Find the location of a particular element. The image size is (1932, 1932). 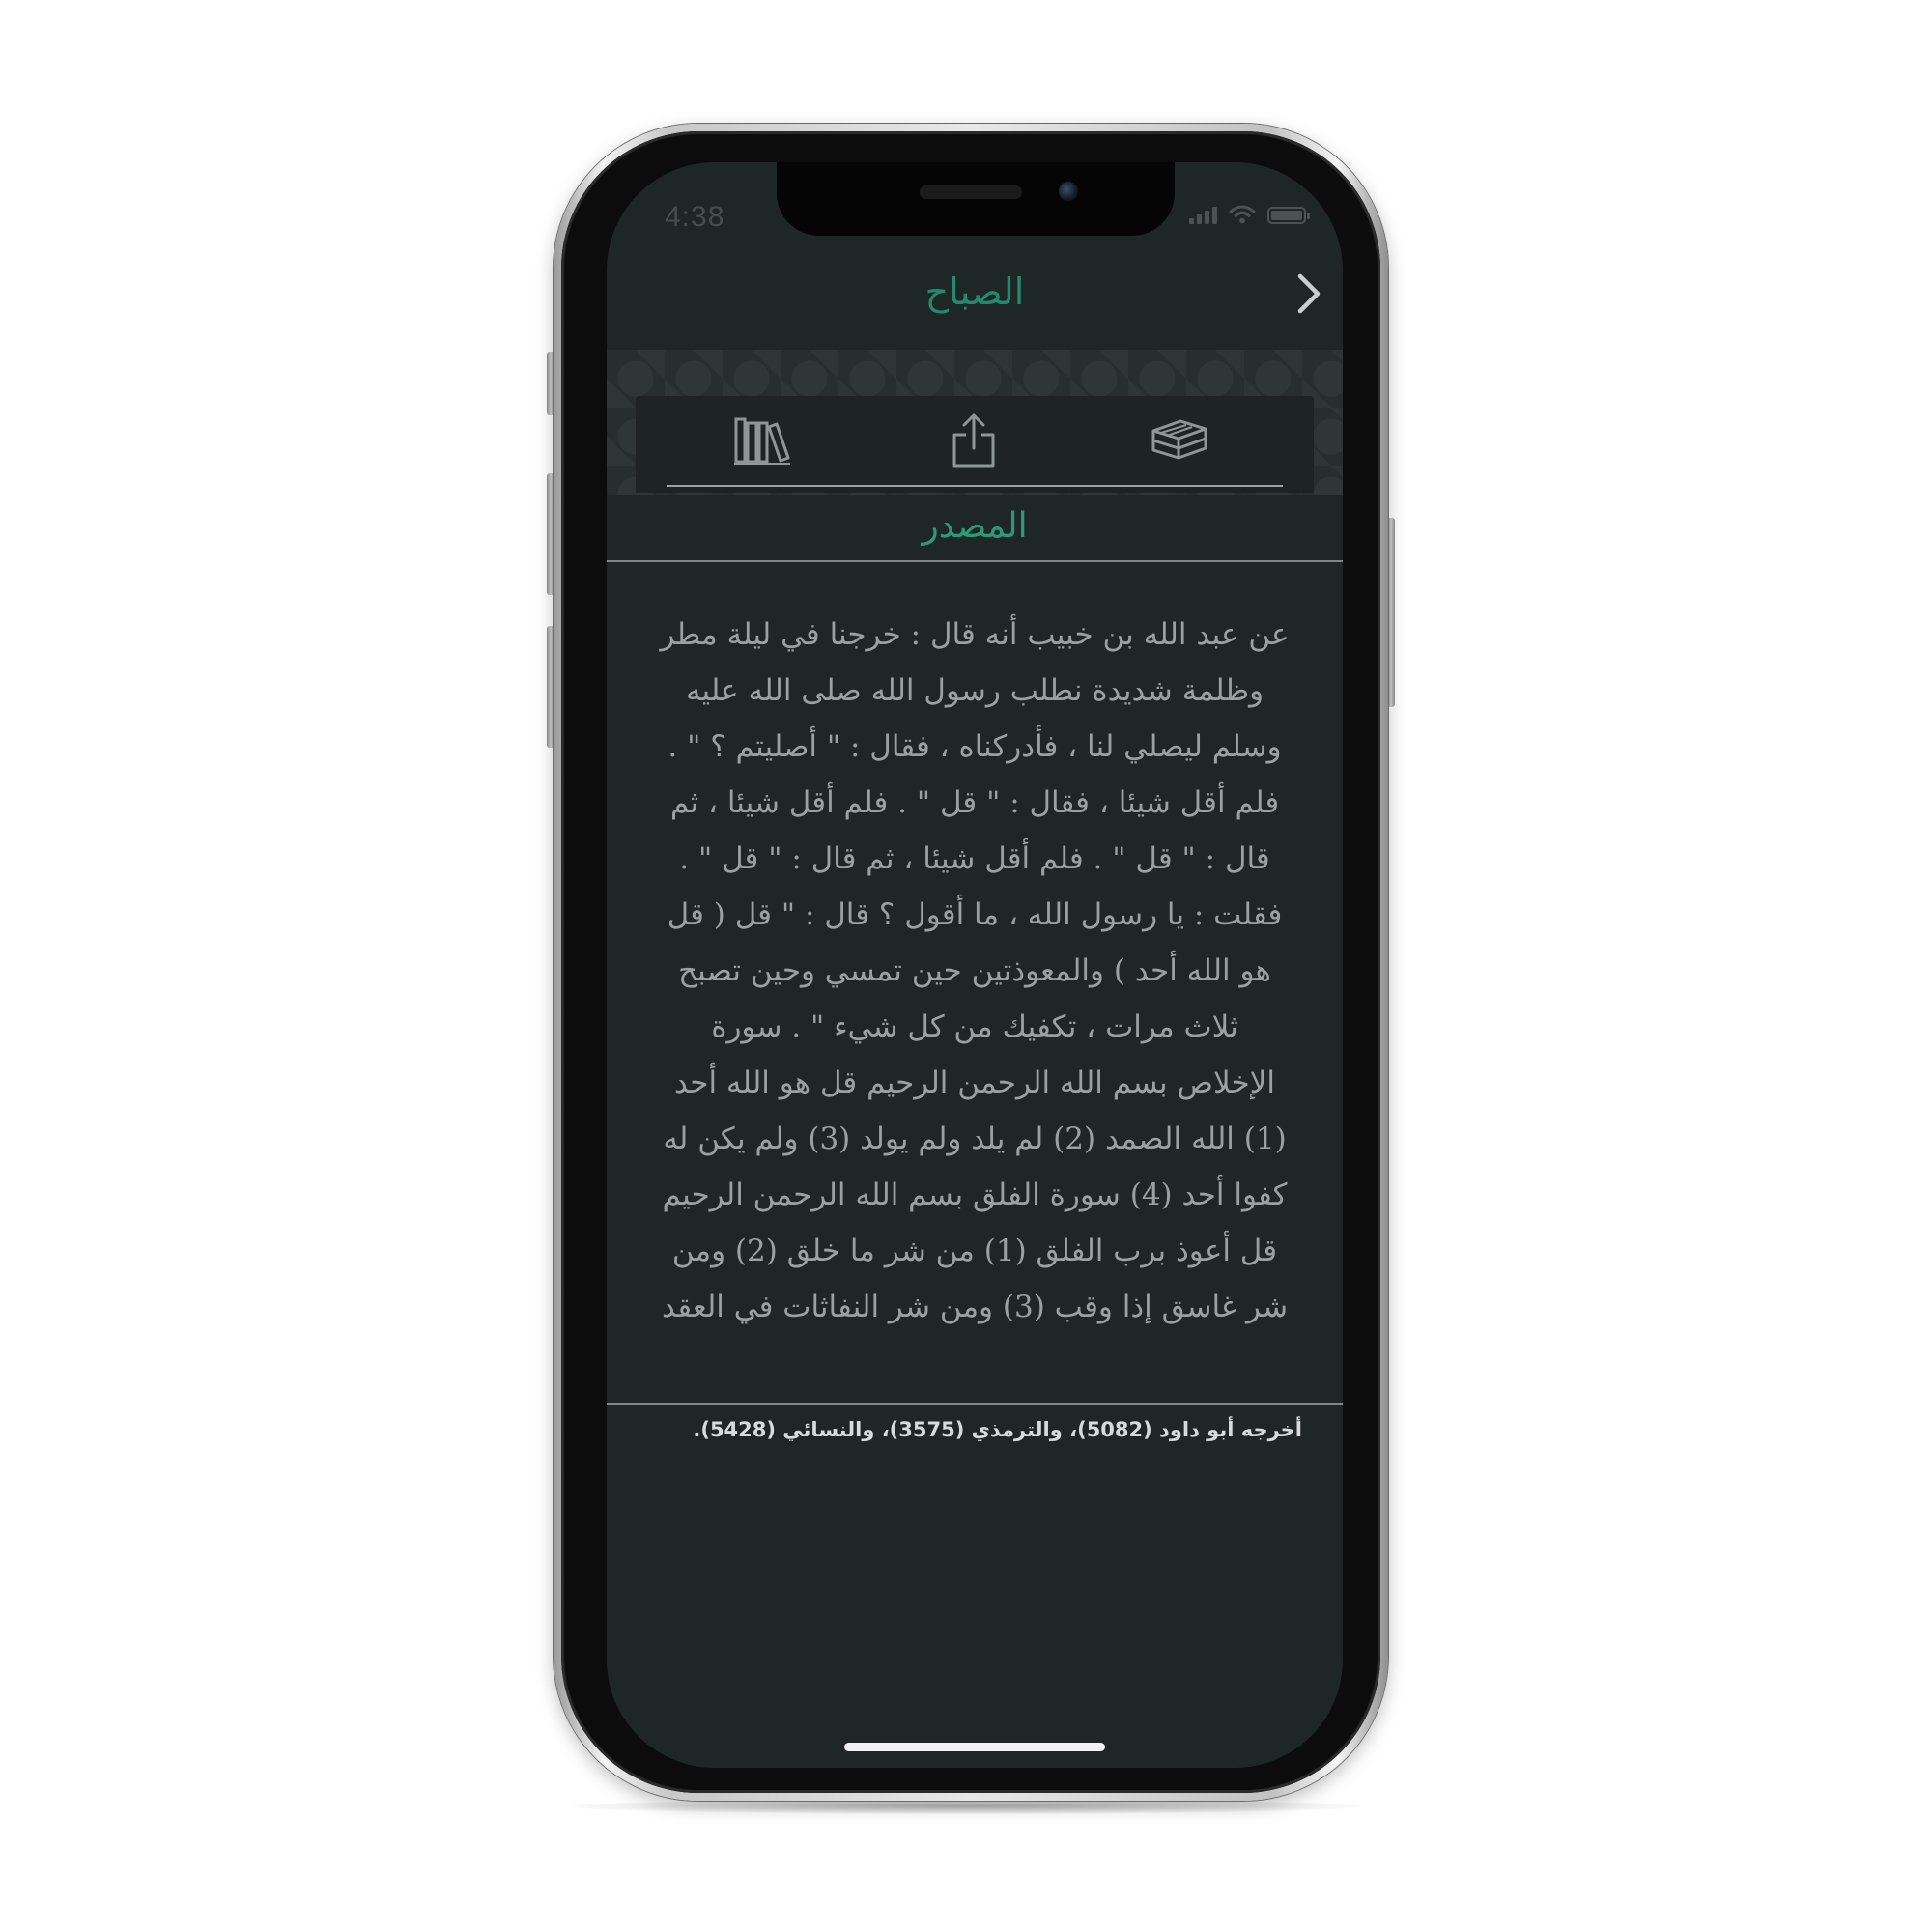

toolbar-underline is located at coordinates (975, 486).